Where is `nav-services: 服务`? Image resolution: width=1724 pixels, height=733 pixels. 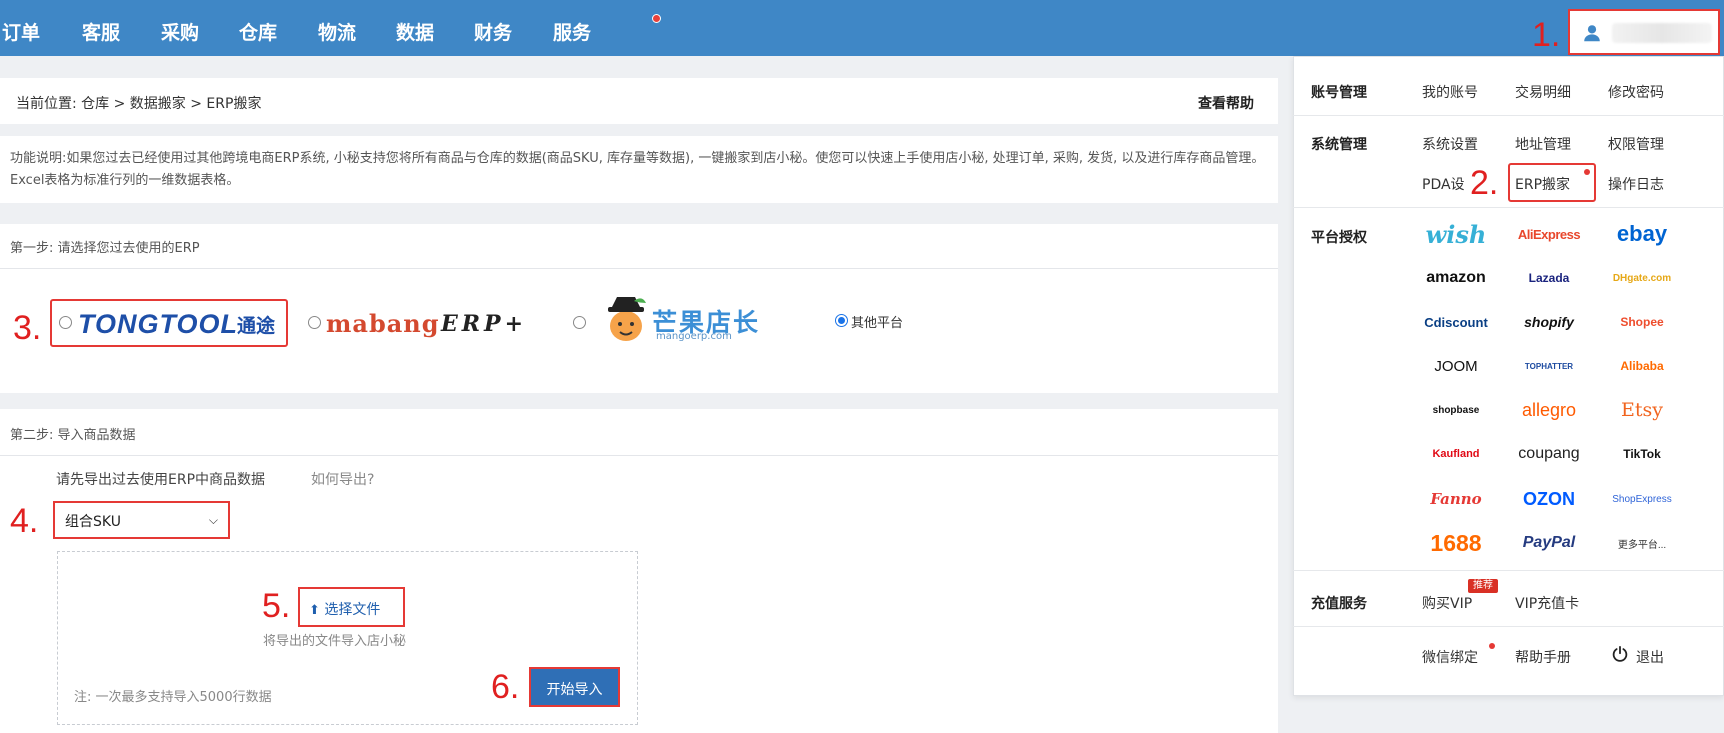
nav-services: 服务 is located at coordinates (572, 31).